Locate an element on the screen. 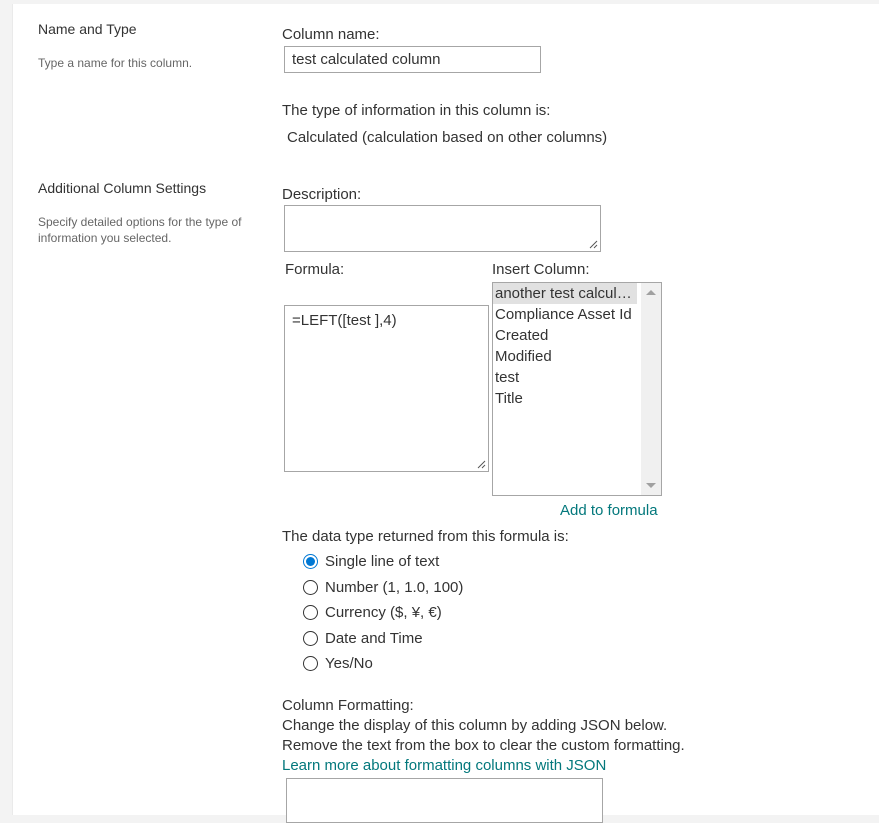 The image size is (879, 823). radio-label: Currency ($, ¥, €) is located at coordinates (383, 612).